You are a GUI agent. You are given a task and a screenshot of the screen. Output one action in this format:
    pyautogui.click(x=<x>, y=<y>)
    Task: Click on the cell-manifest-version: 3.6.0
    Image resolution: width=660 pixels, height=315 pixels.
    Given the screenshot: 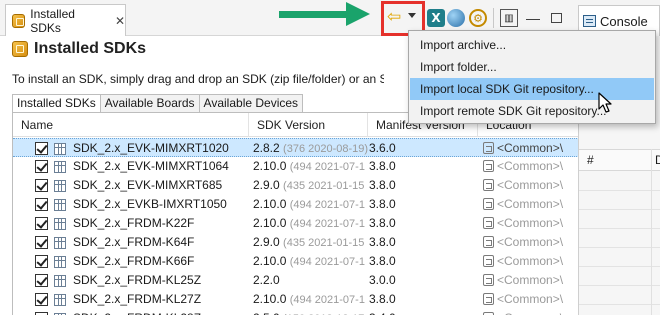 What is the action you would take?
    pyautogui.click(x=382, y=148)
    